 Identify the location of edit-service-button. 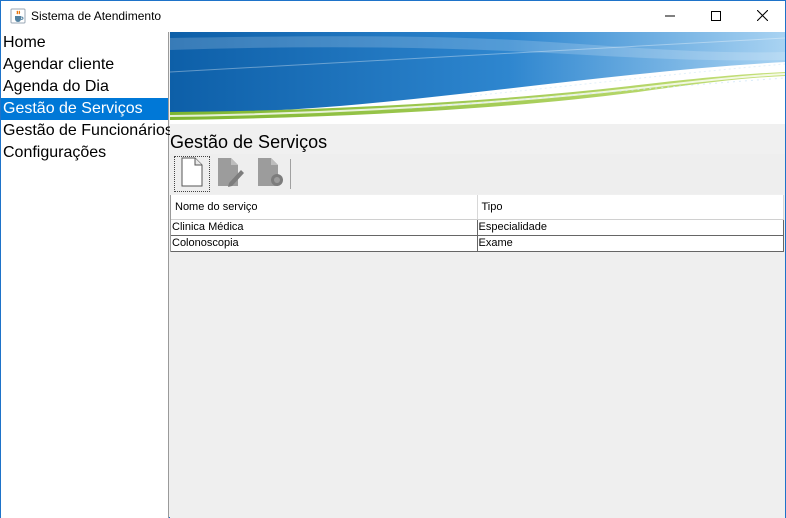
(230, 174).